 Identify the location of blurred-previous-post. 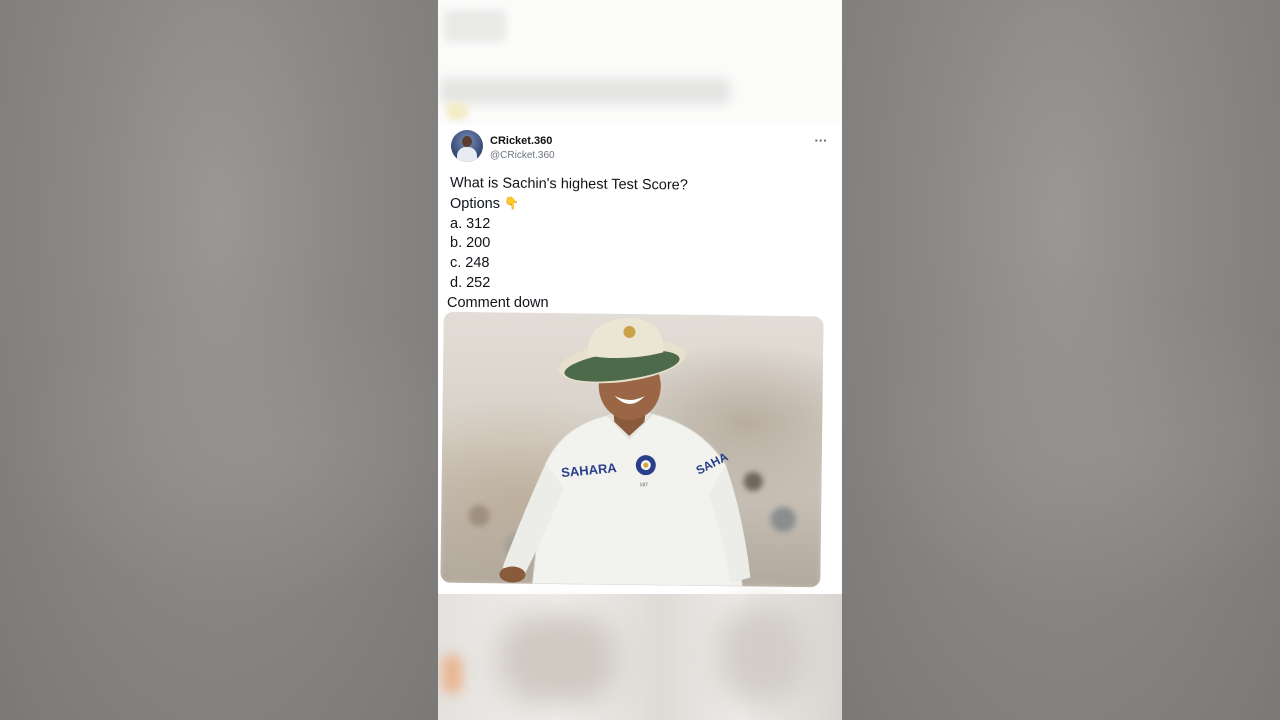
(640, 62).